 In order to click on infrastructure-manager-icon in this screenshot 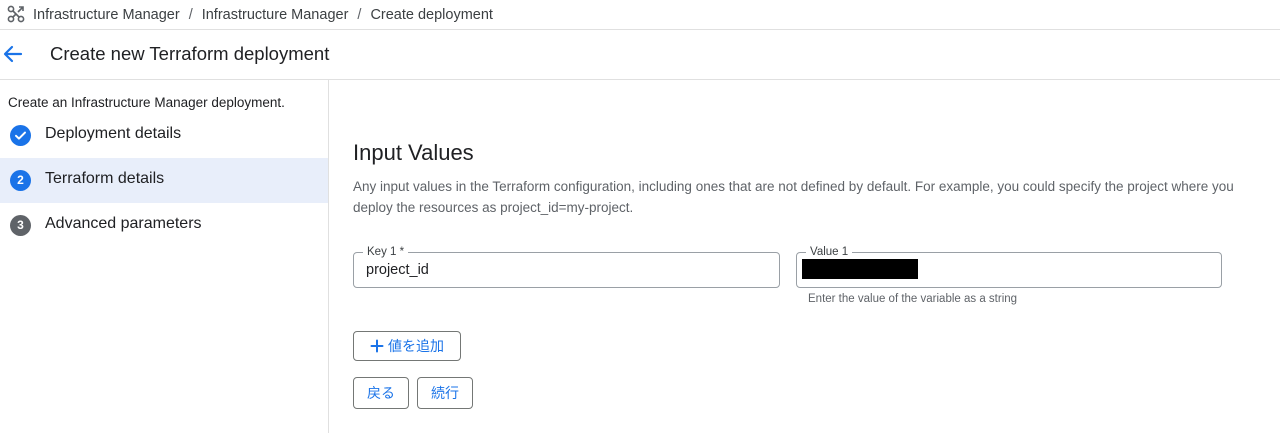, I will do `click(16, 14)`.